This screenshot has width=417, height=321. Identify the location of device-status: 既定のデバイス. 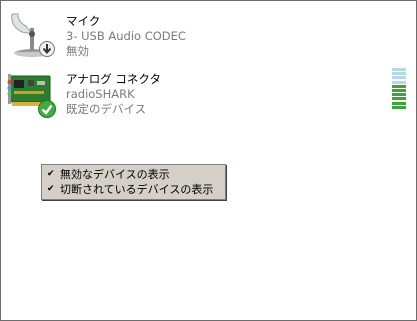
(106, 109).